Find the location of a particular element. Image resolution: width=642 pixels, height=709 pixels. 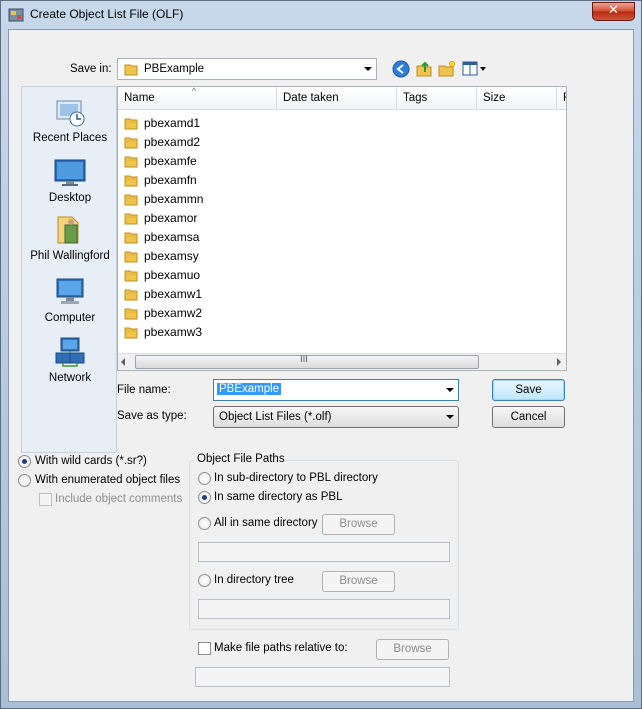

enumerated-radio is located at coordinates (24, 480).